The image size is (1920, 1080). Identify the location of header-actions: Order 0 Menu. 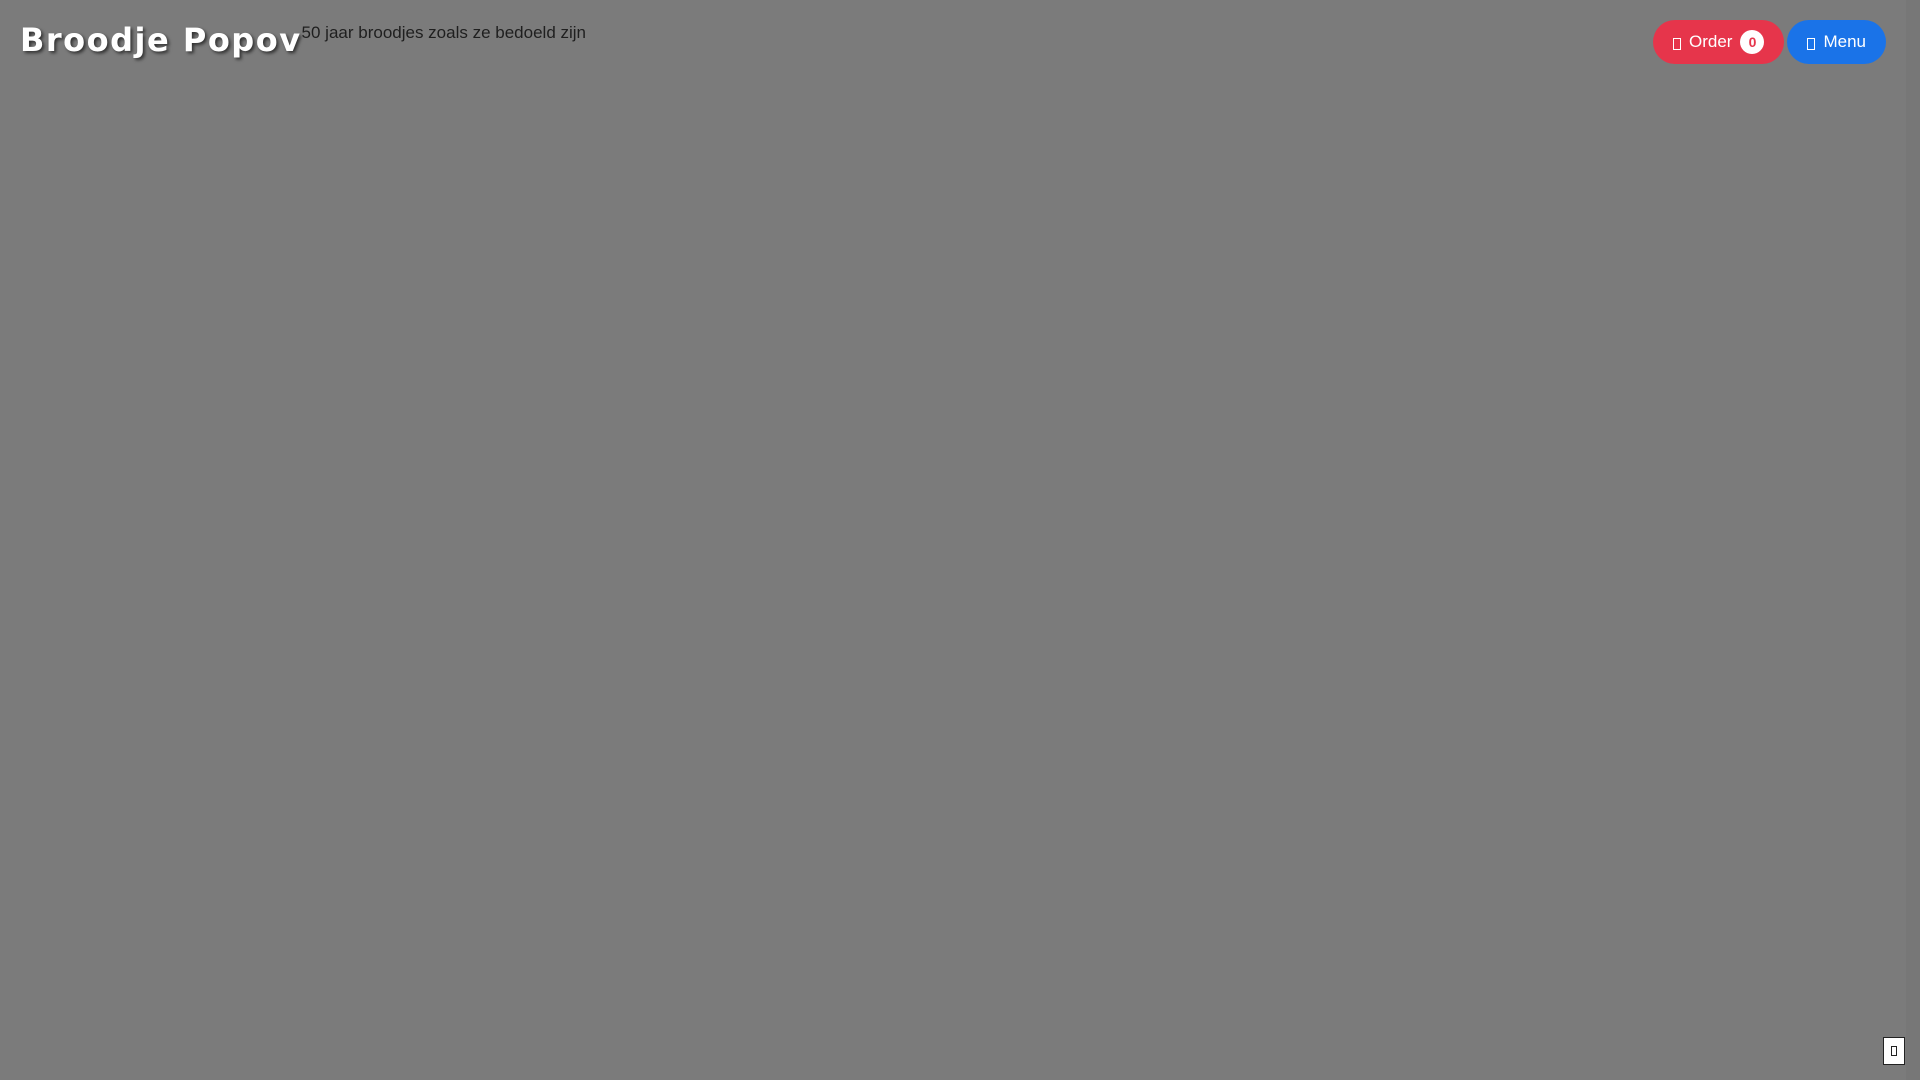
(1769, 42).